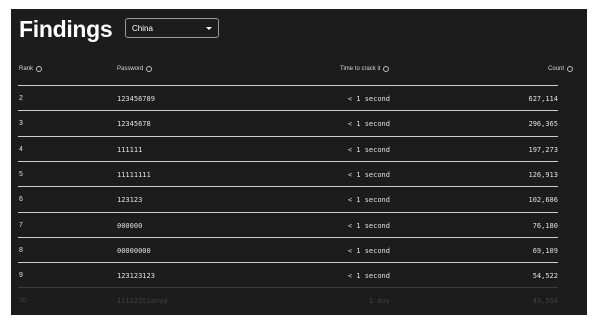 The width and height of the screenshot is (600, 322). I want to click on table-row: 10 111222tianya 1 day 43,554, so click(288, 299).